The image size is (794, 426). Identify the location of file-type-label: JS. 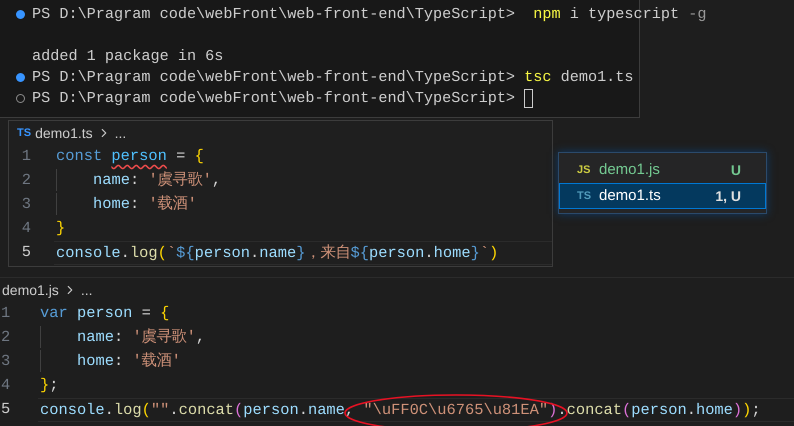
(584, 170).